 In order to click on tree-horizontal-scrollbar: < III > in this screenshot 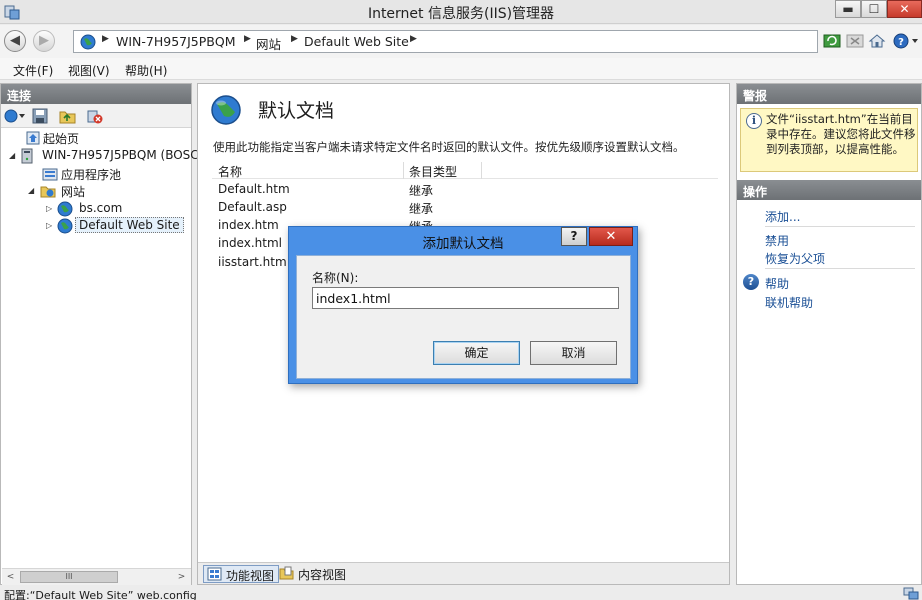, I will do `click(96, 576)`.